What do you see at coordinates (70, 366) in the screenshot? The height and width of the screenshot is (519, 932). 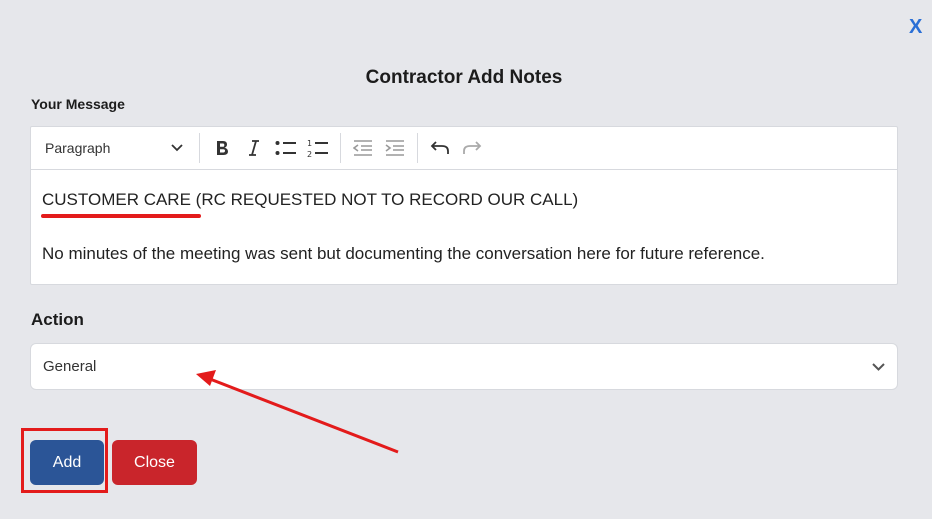 I see `action-selected-value: General` at bounding box center [70, 366].